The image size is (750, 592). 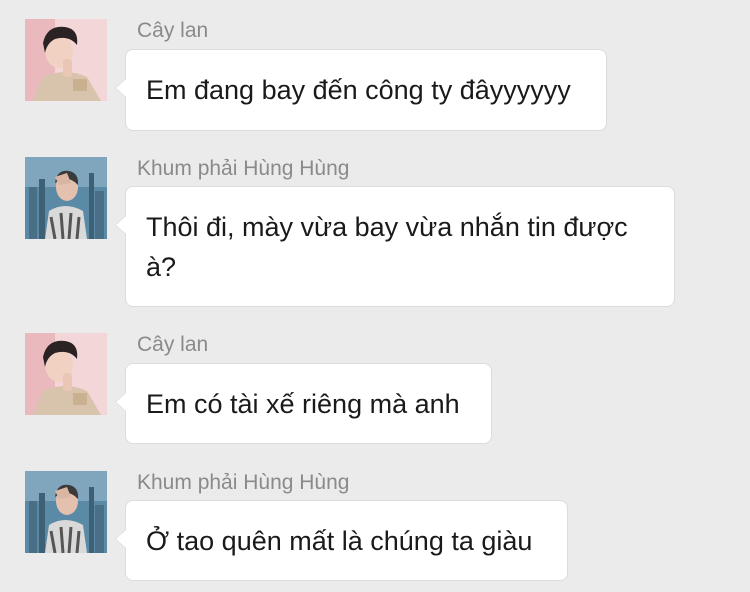 What do you see at coordinates (303, 403) in the screenshot?
I see `message-bubble: Em có tài xế riêng mà anh` at bounding box center [303, 403].